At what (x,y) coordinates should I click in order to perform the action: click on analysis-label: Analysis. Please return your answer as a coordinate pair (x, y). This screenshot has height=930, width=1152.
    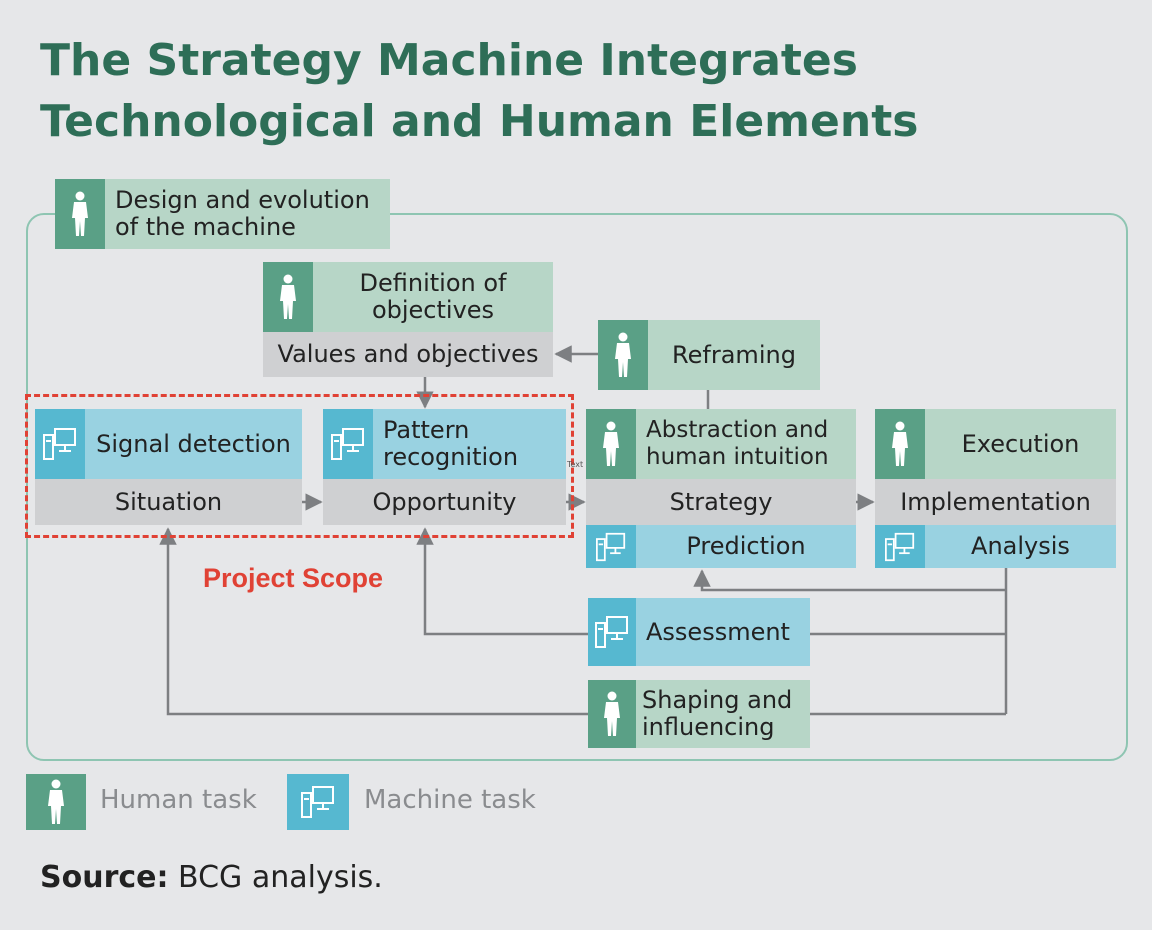
    Looking at the image, I should click on (1020, 546).